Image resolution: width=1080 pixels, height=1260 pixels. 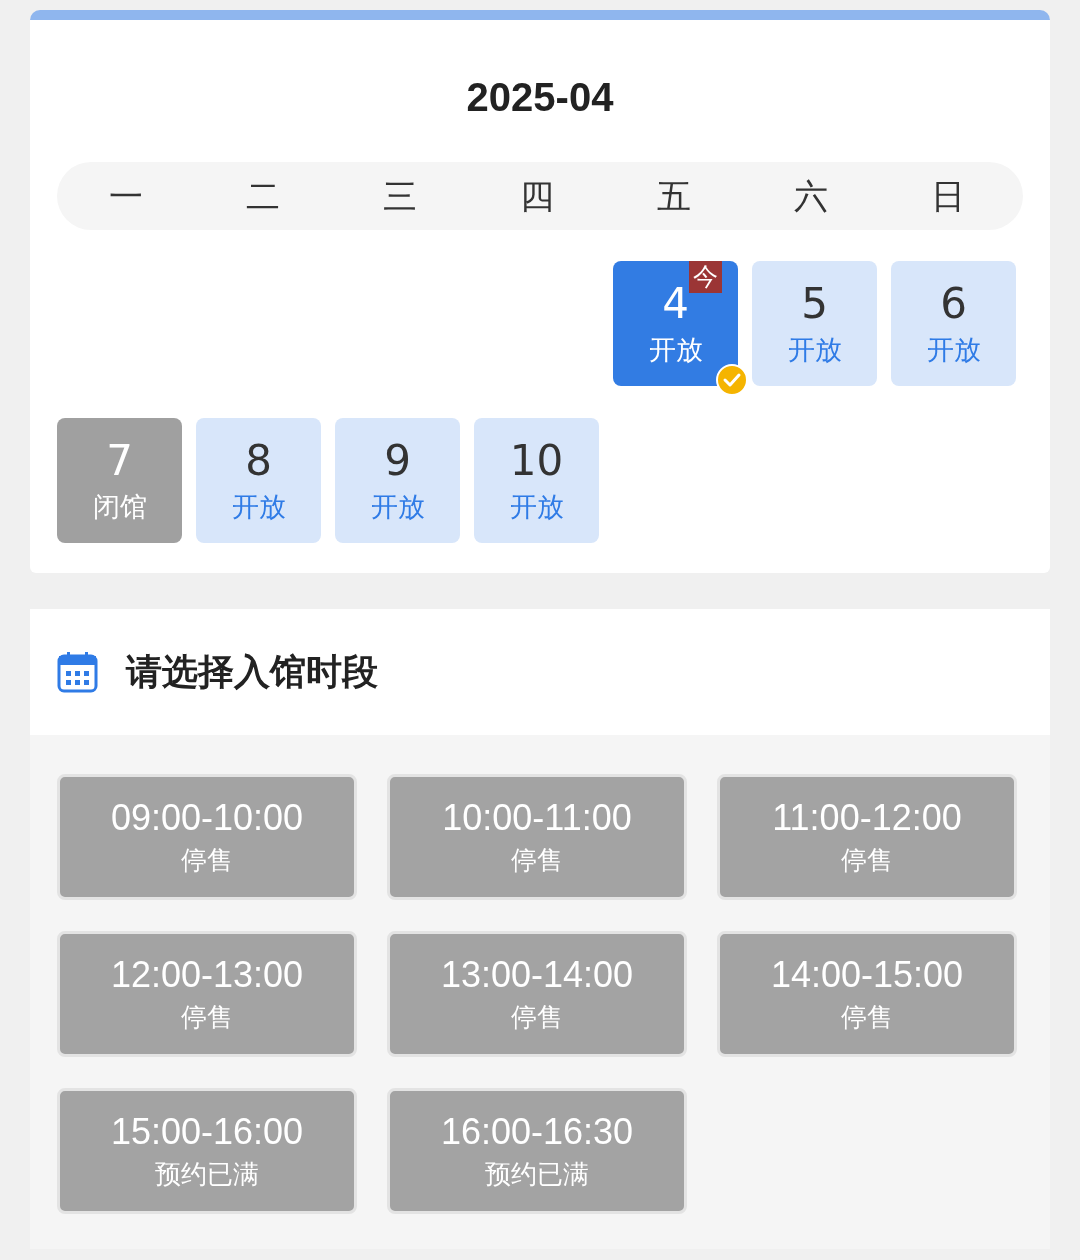 I want to click on slot-time: 16:00-16:30, so click(x=537, y=1132).